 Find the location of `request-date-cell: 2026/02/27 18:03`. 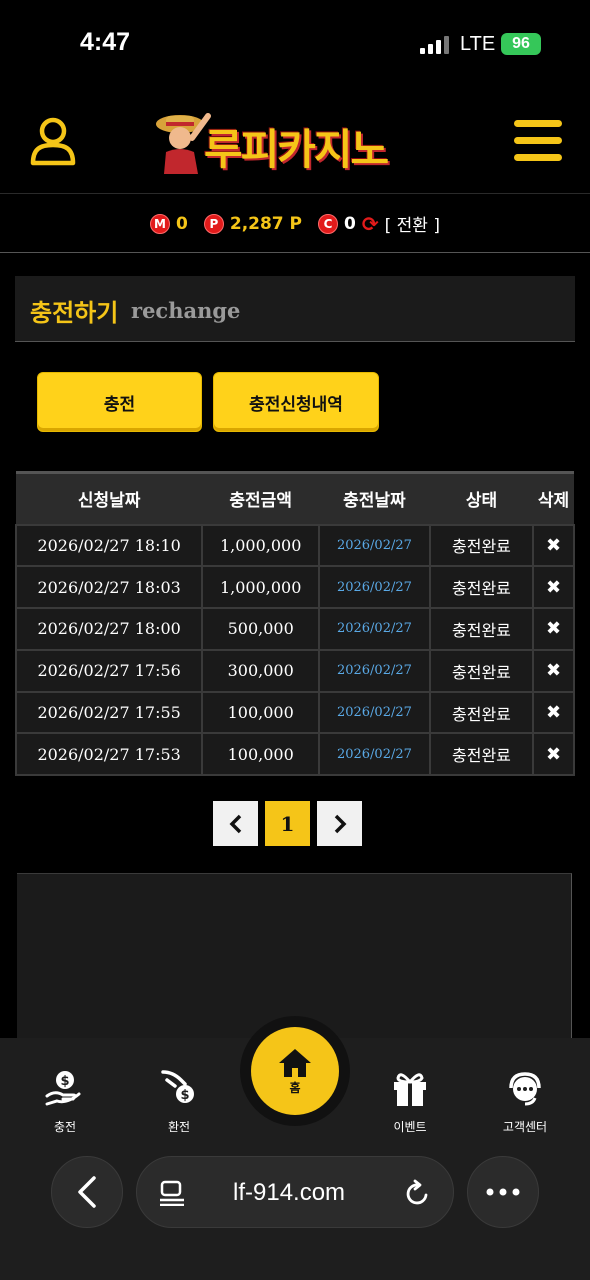

request-date-cell: 2026/02/27 18:03 is located at coordinates (109, 587).